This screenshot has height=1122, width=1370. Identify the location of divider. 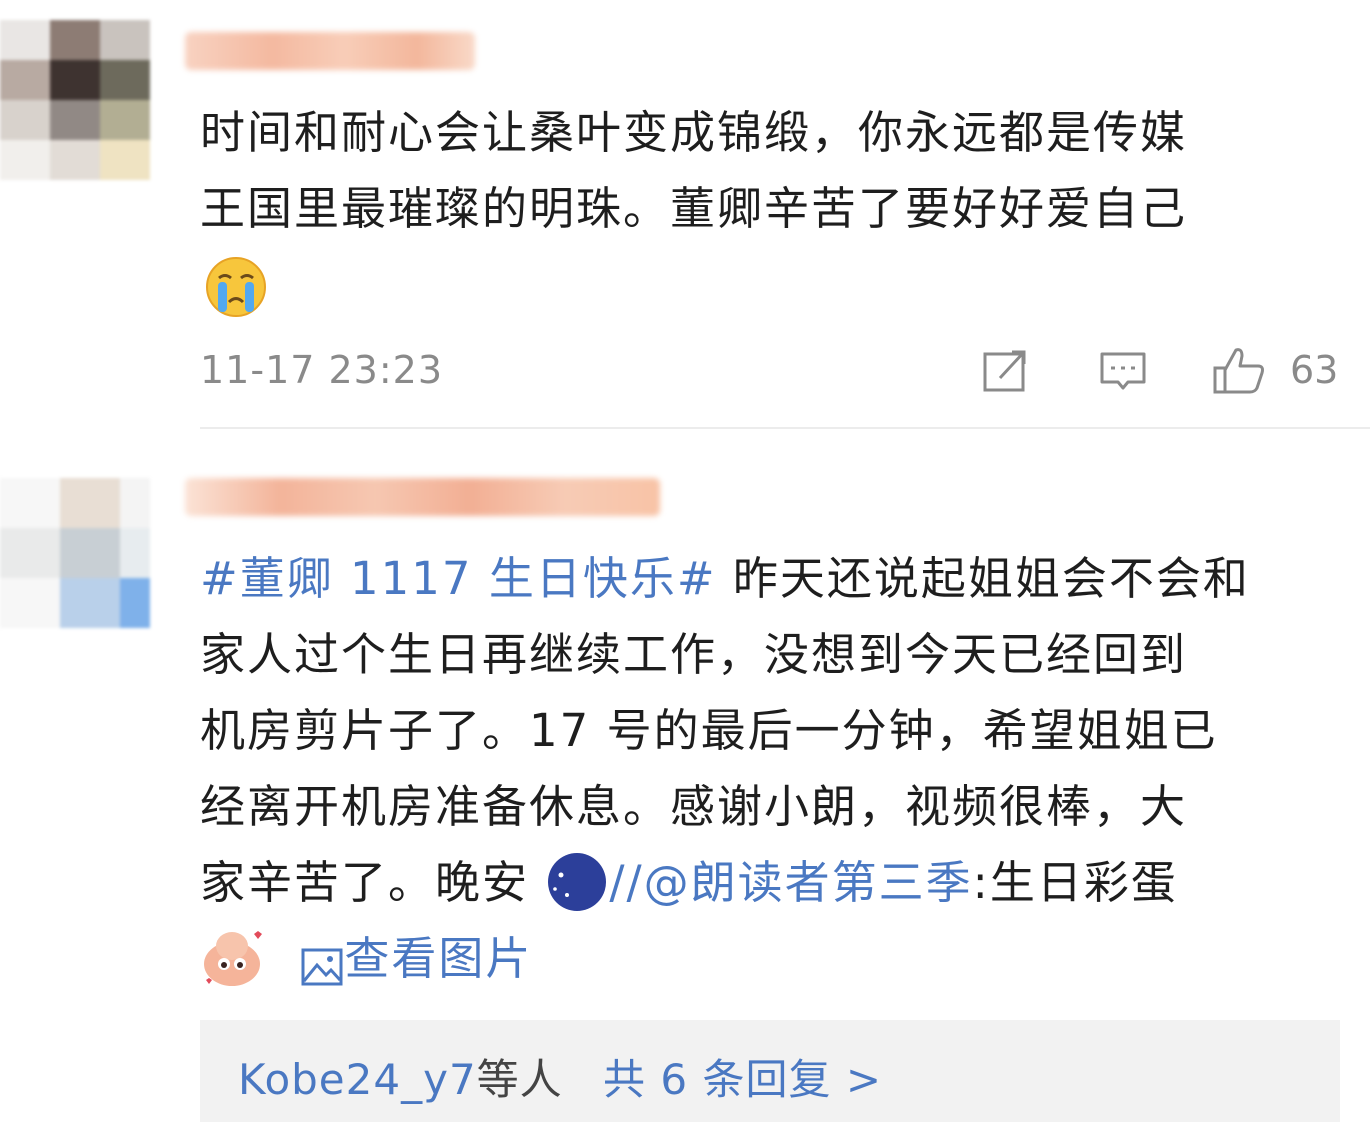
(785, 428).